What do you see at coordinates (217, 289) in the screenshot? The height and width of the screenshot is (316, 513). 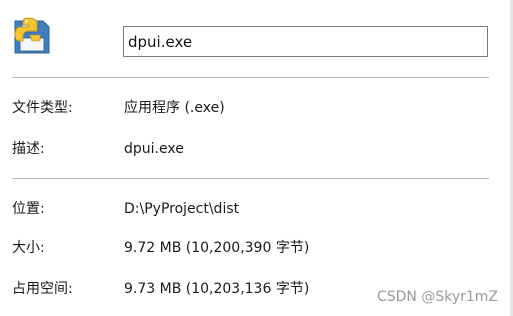 I see `size-on-disk-value: 9.73 MB (10,203,136 字节)` at bounding box center [217, 289].